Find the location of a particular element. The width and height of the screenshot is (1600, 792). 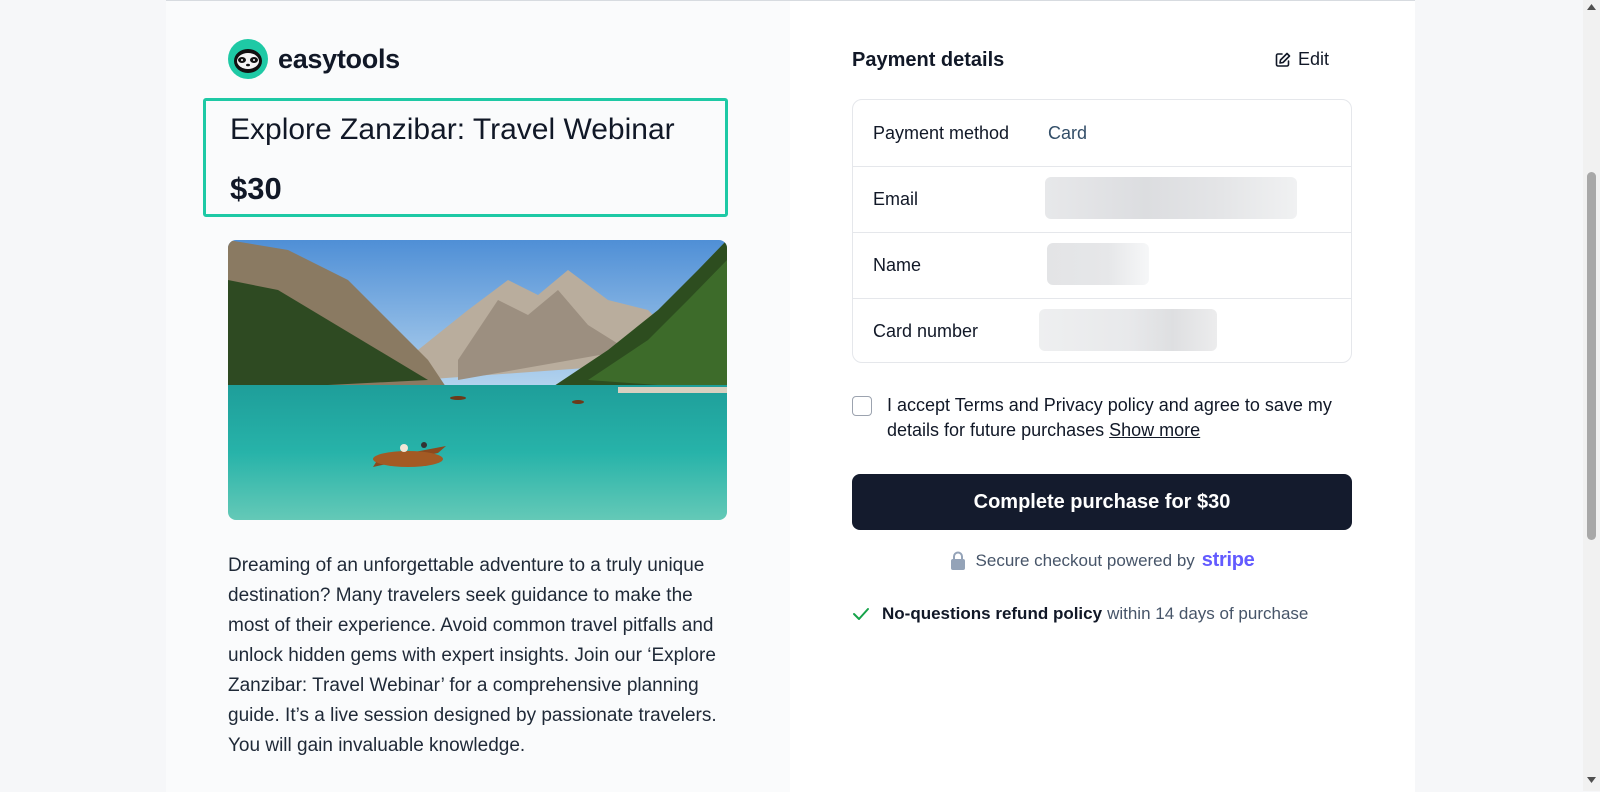

product-image is located at coordinates (477, 380).